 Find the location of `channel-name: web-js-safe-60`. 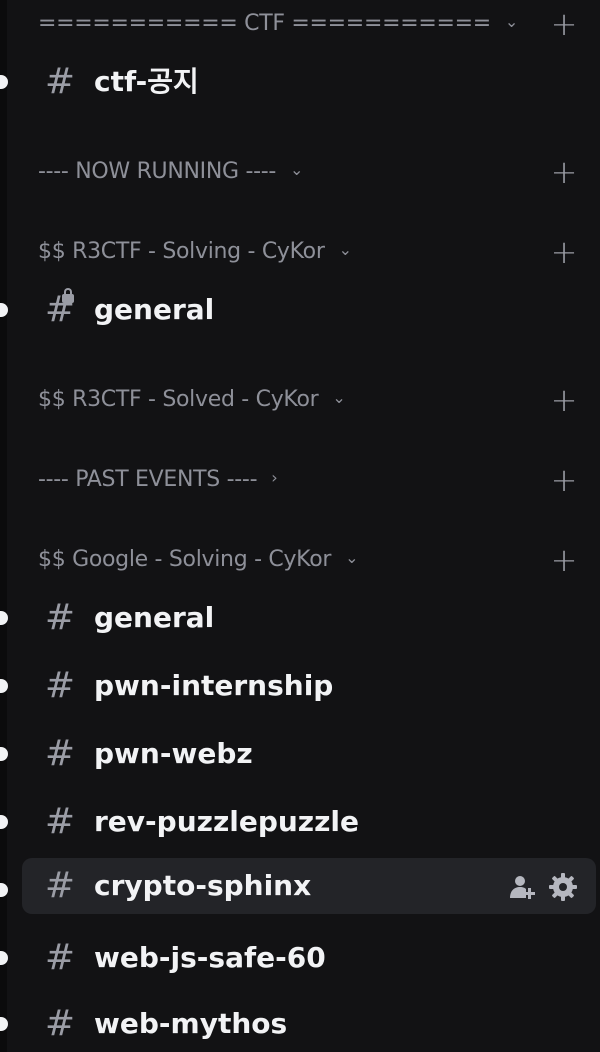

channel-name: web-js-safe-60 is located at coordinates (210, 957).